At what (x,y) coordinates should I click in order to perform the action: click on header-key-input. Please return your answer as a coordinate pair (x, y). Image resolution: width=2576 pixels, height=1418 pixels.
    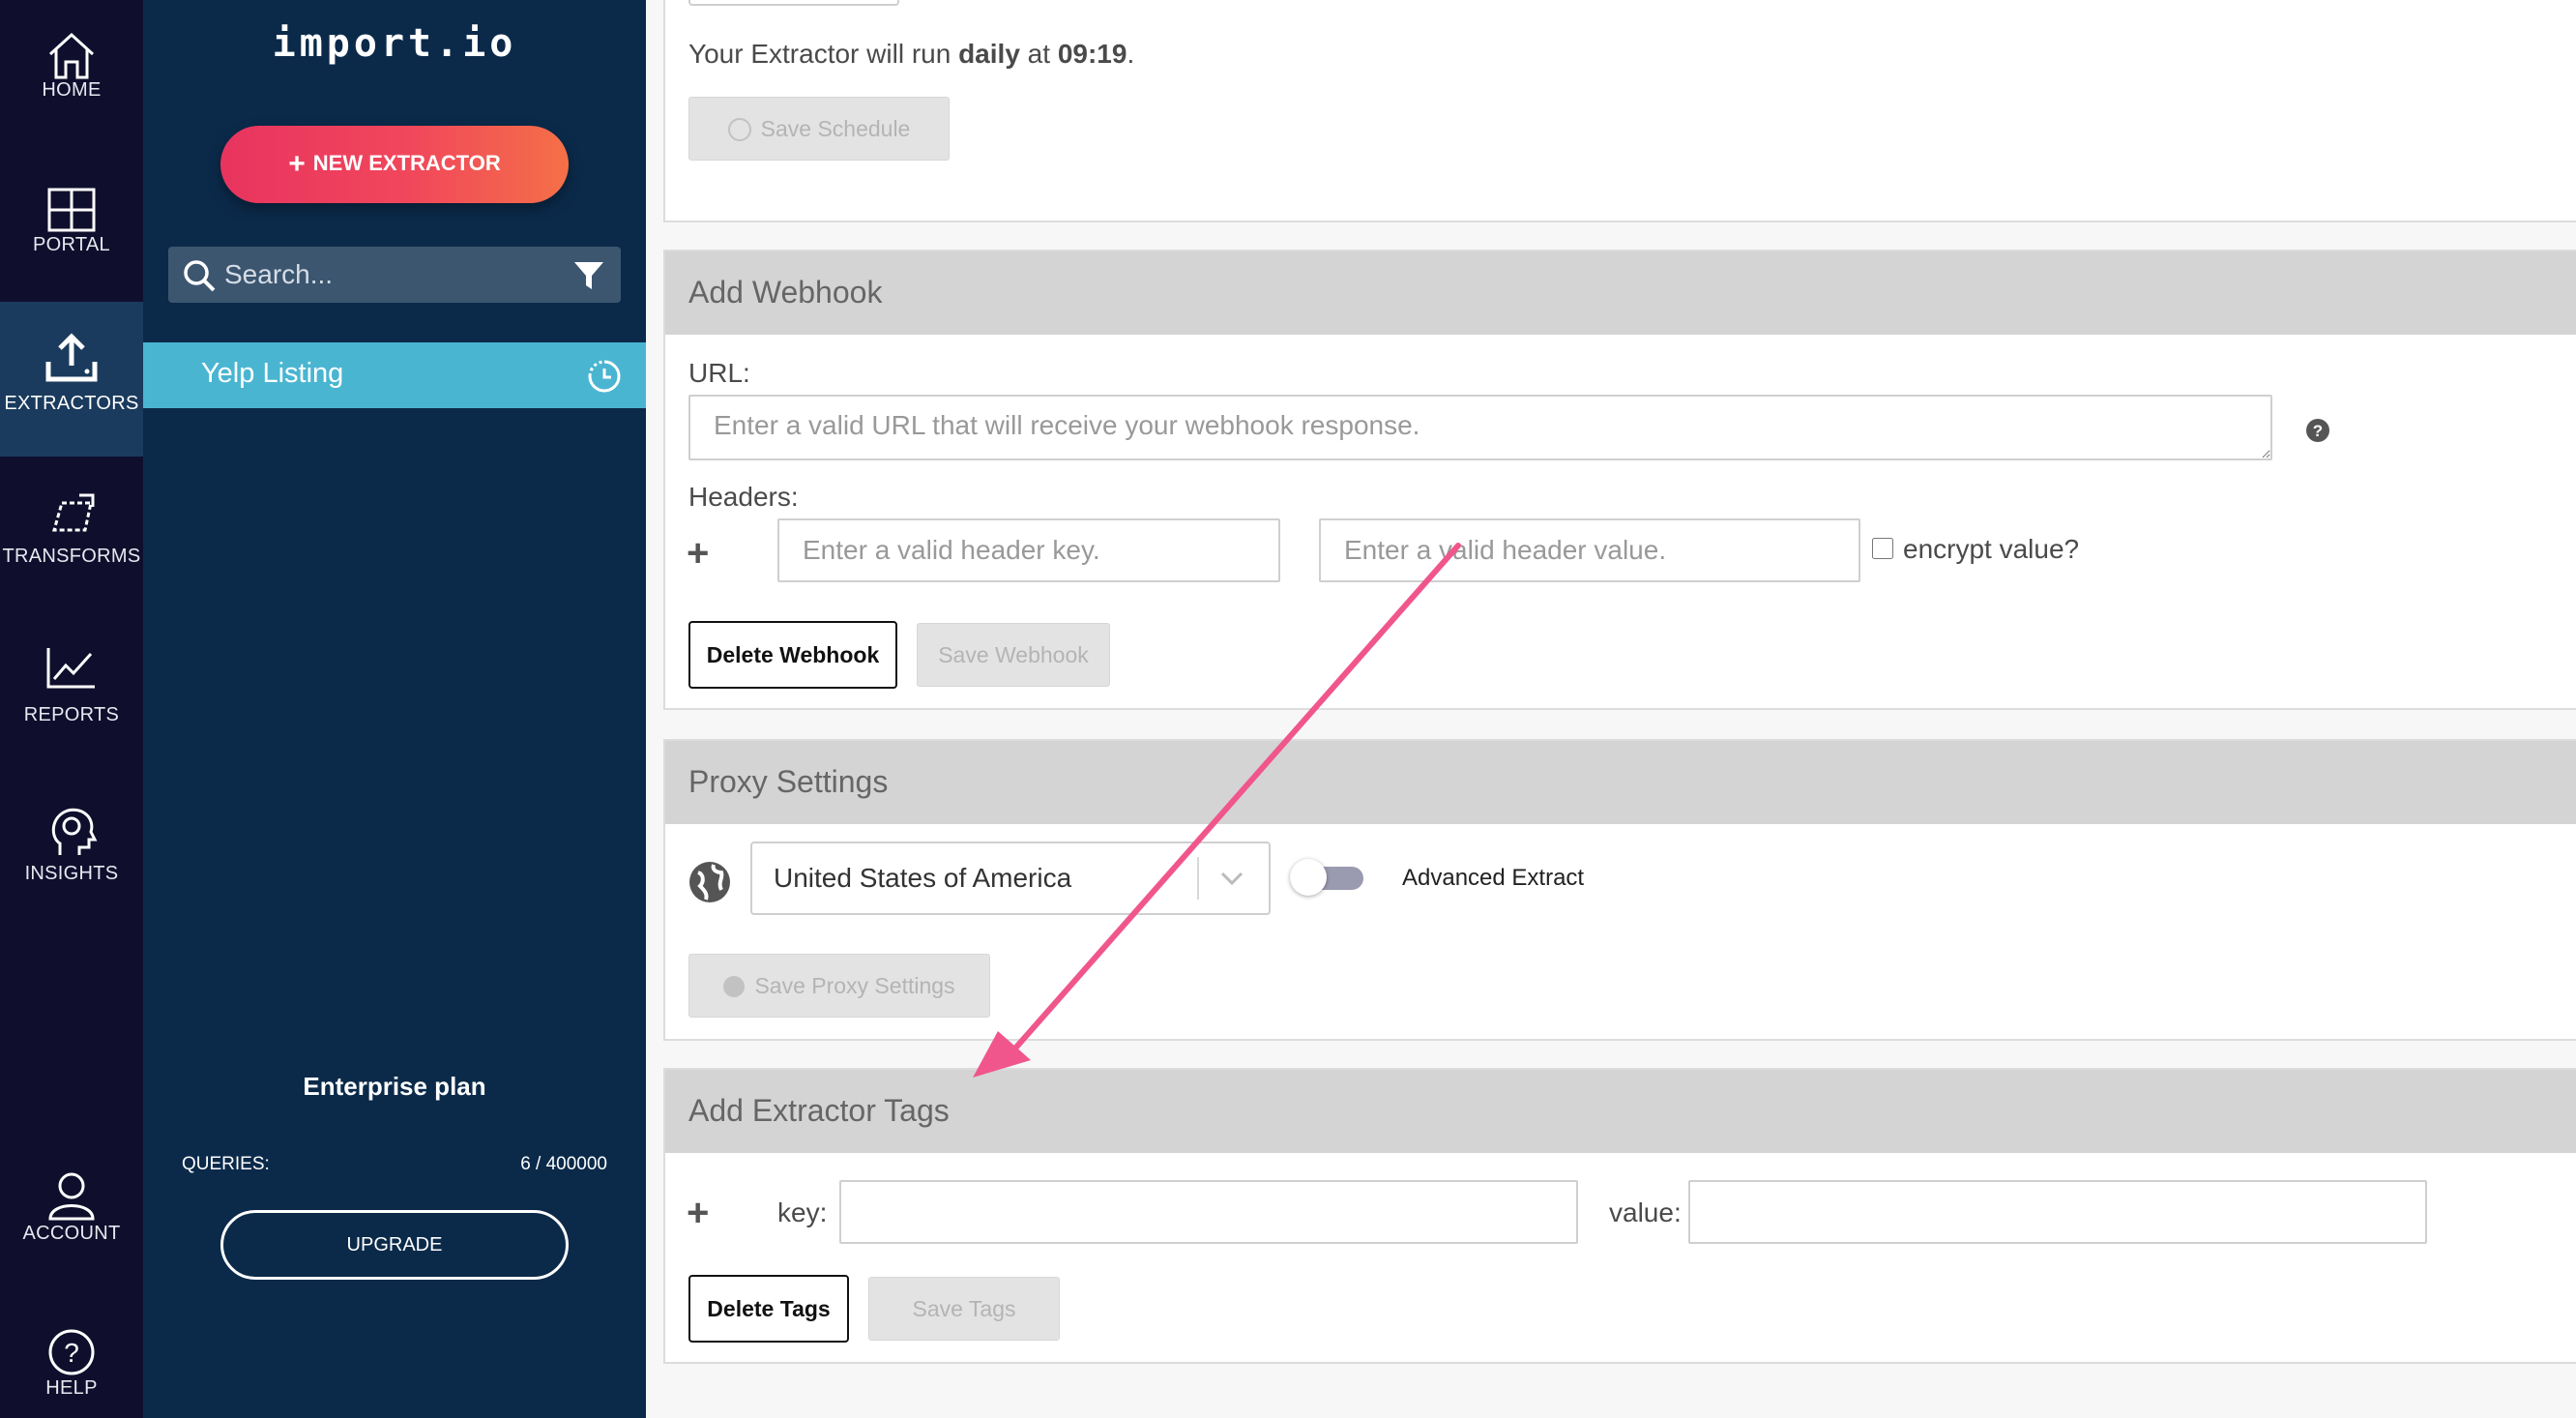
    Looking at the image, I should click on (1028, 550).